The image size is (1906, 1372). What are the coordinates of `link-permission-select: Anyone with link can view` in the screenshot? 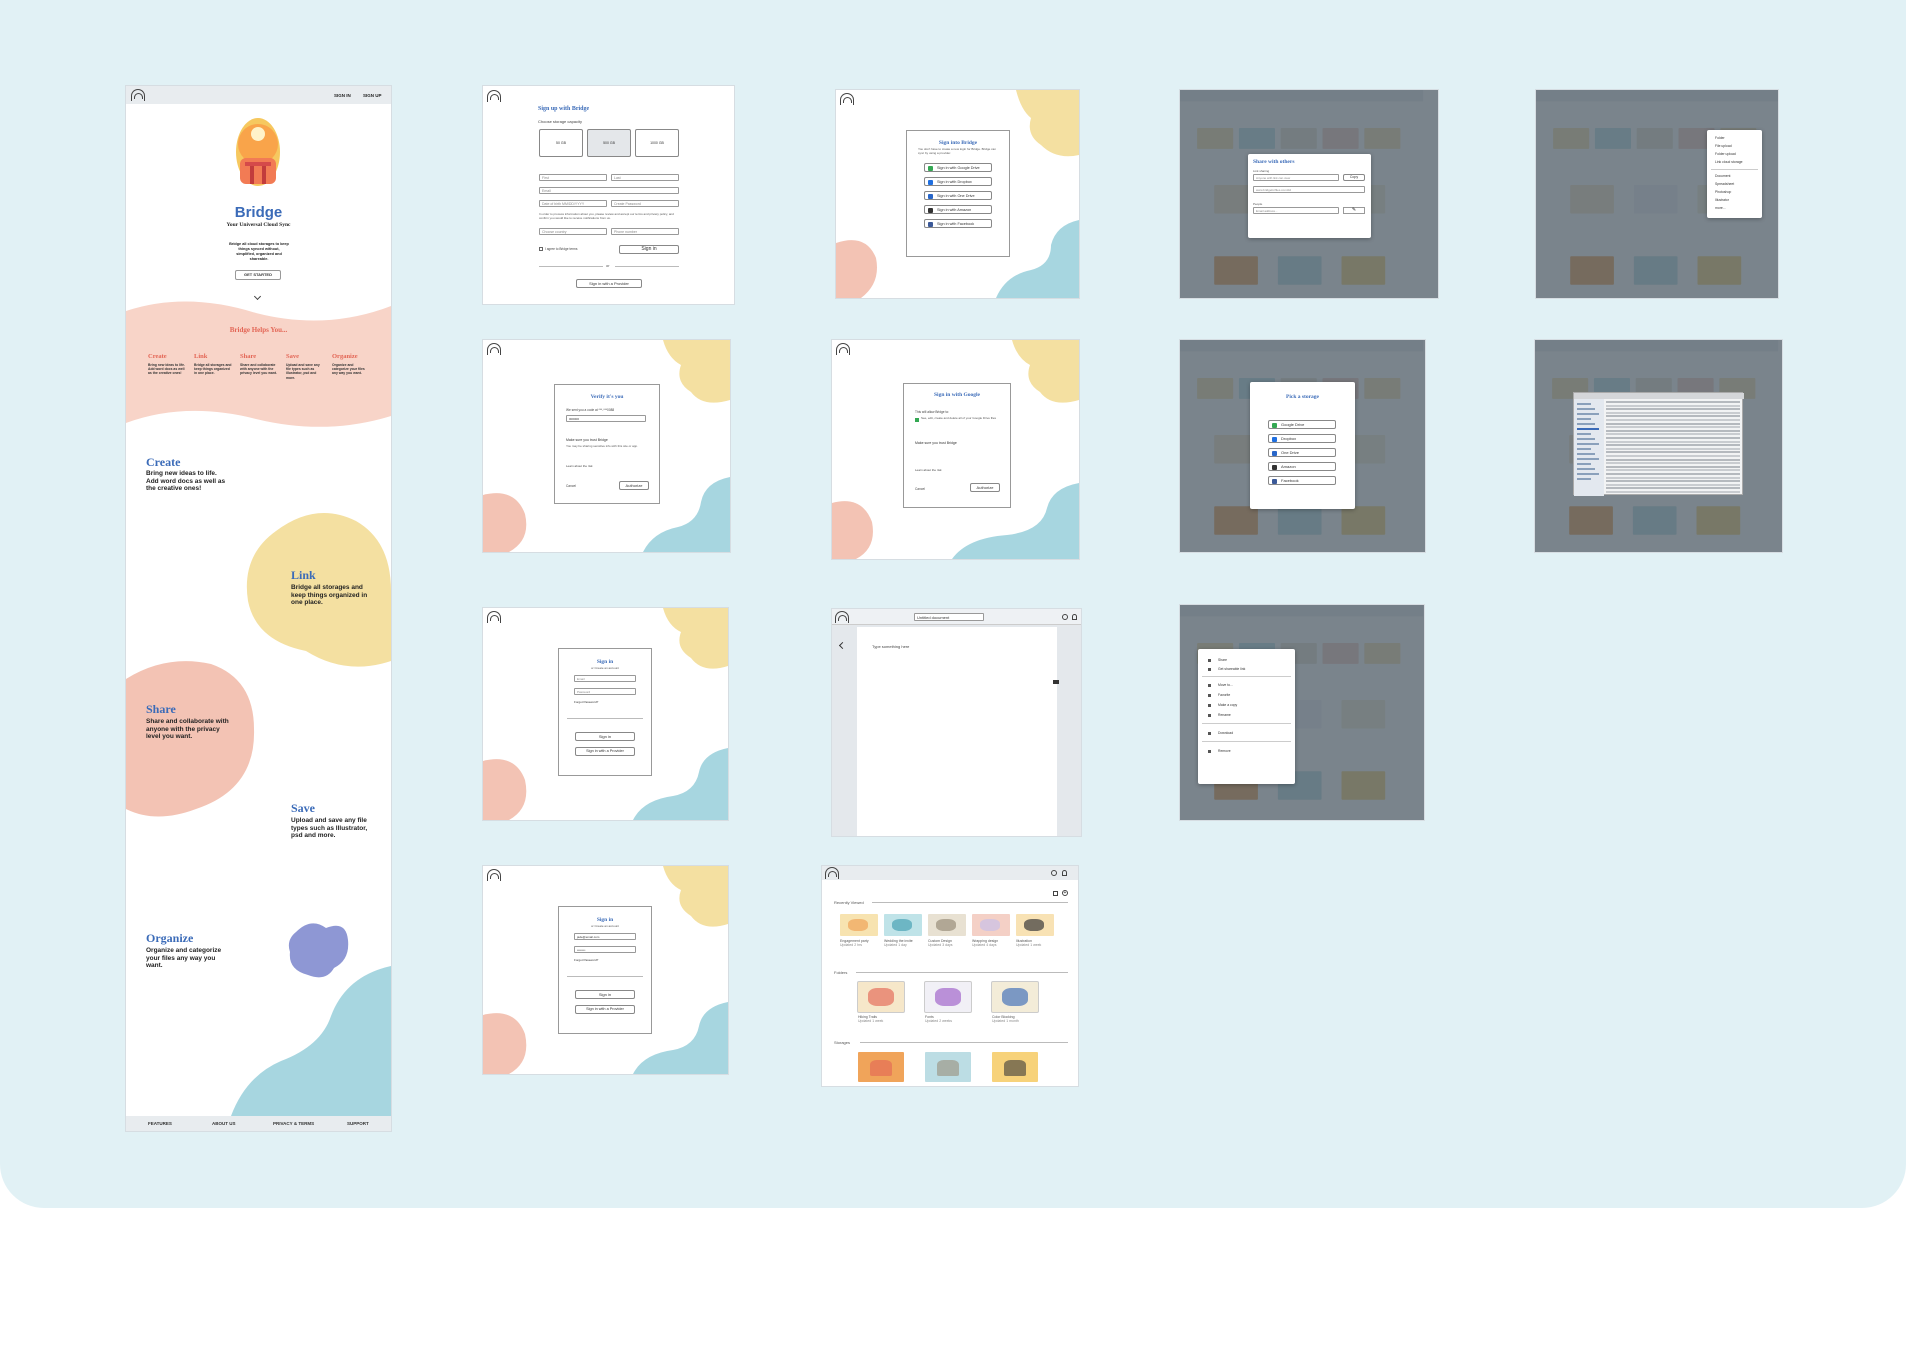 It's located at (1296, 177).